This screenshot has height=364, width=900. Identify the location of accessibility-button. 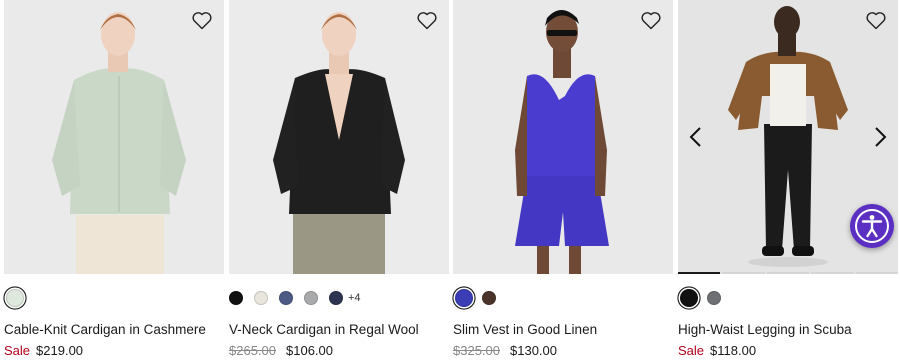
(872, 226).